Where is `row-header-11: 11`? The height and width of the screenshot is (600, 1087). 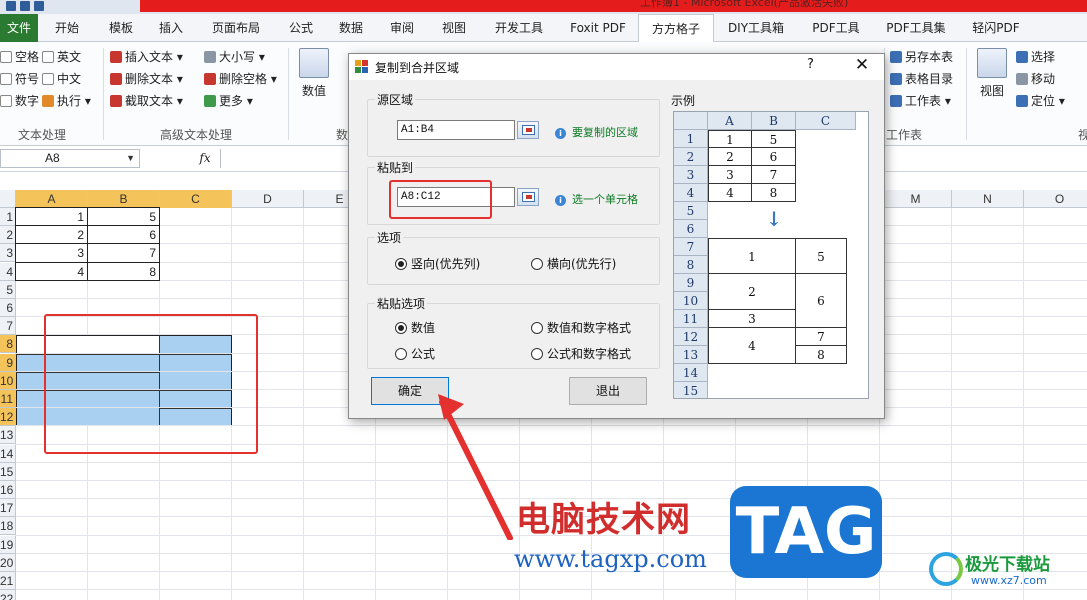 row-header-11: 11 is located at coordinates (8, 399).